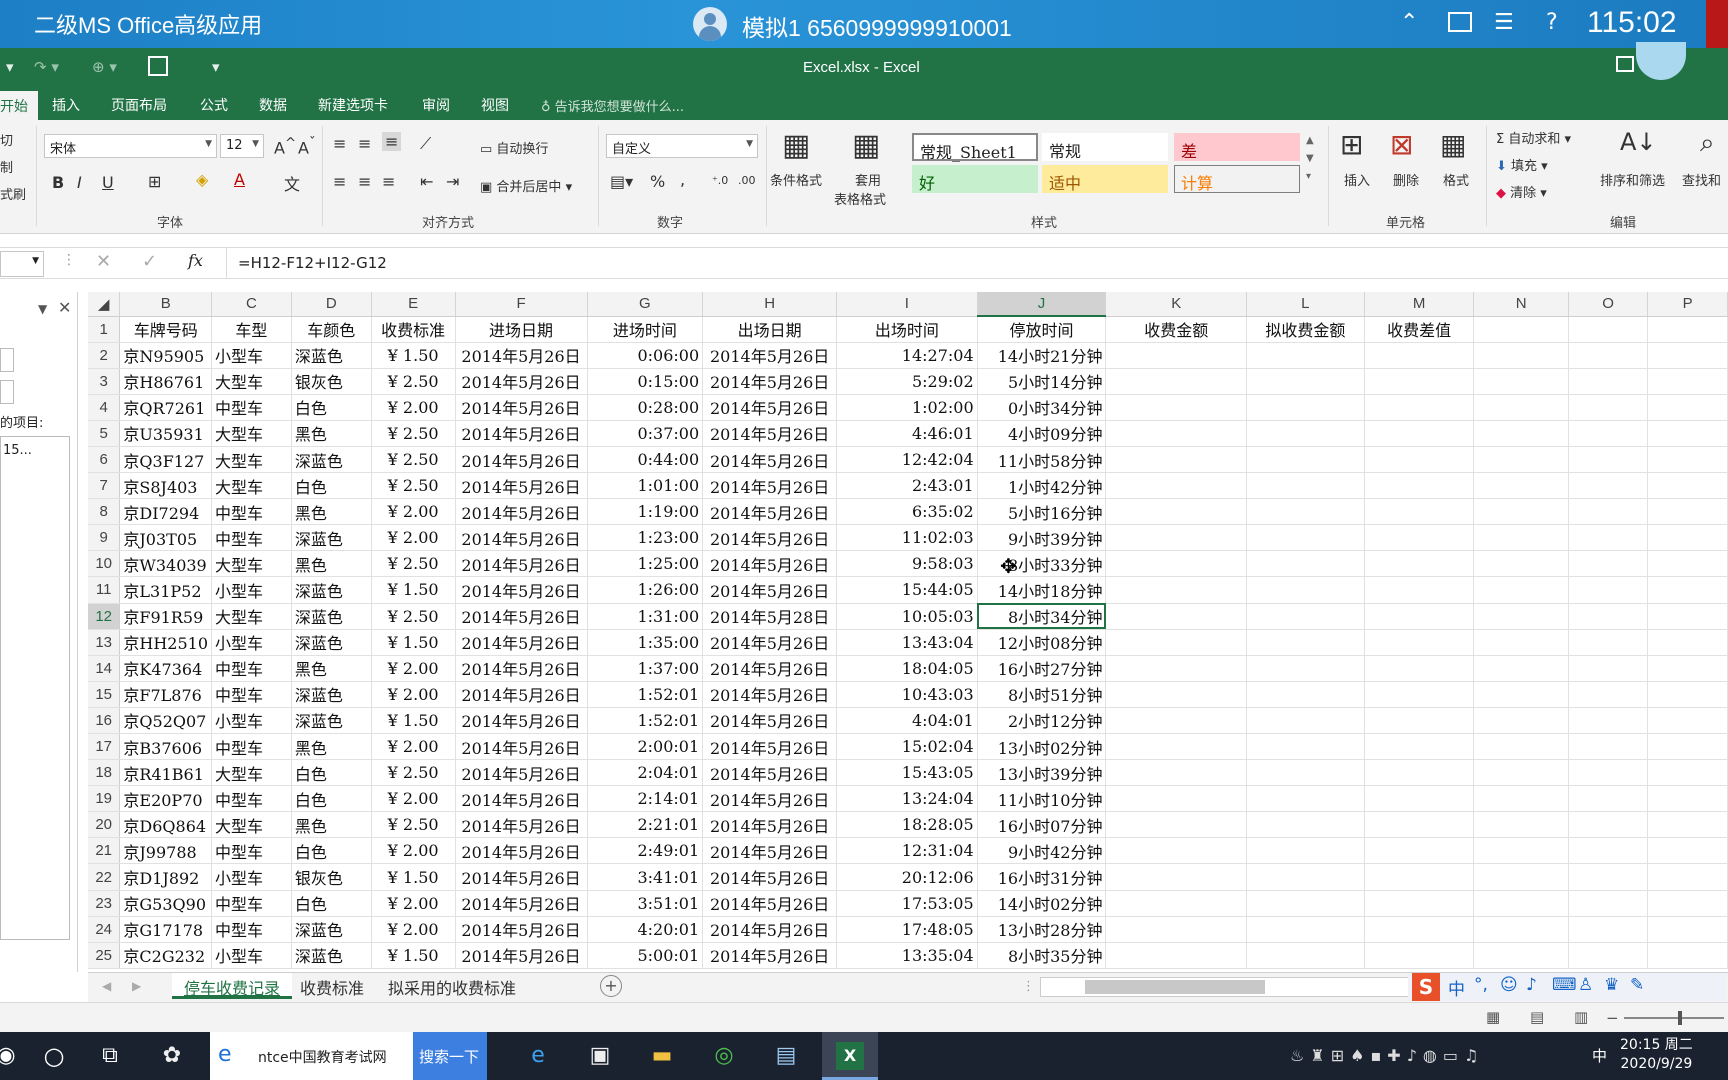 The image size is (1728, 1080). Describe the element at coordinates (166, 694) in the screenshot. I see `data-cell: 京F7L876` at that location.